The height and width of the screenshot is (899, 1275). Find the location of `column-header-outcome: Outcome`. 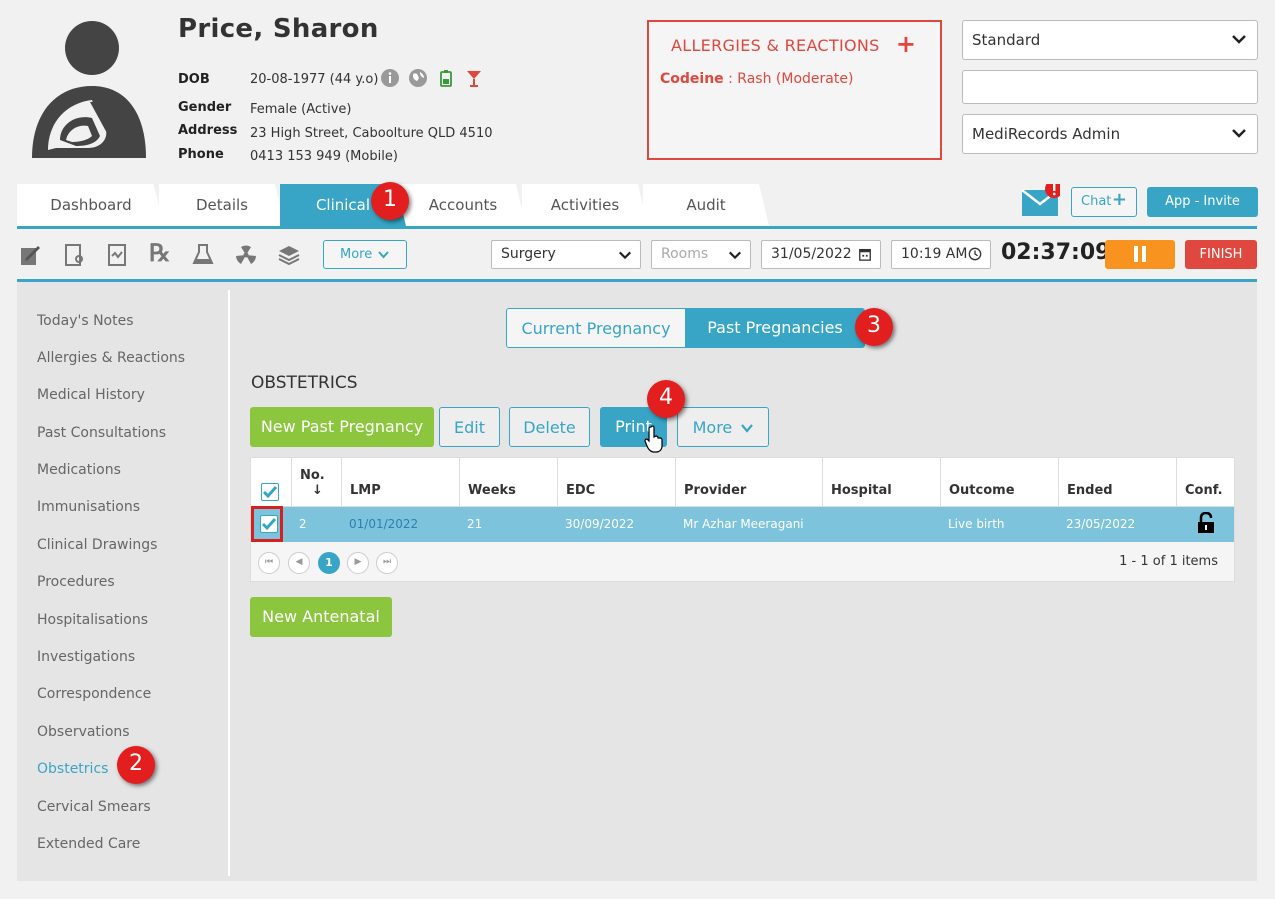

column-header-outcome: Outcome is located at coordinates (999, 482).